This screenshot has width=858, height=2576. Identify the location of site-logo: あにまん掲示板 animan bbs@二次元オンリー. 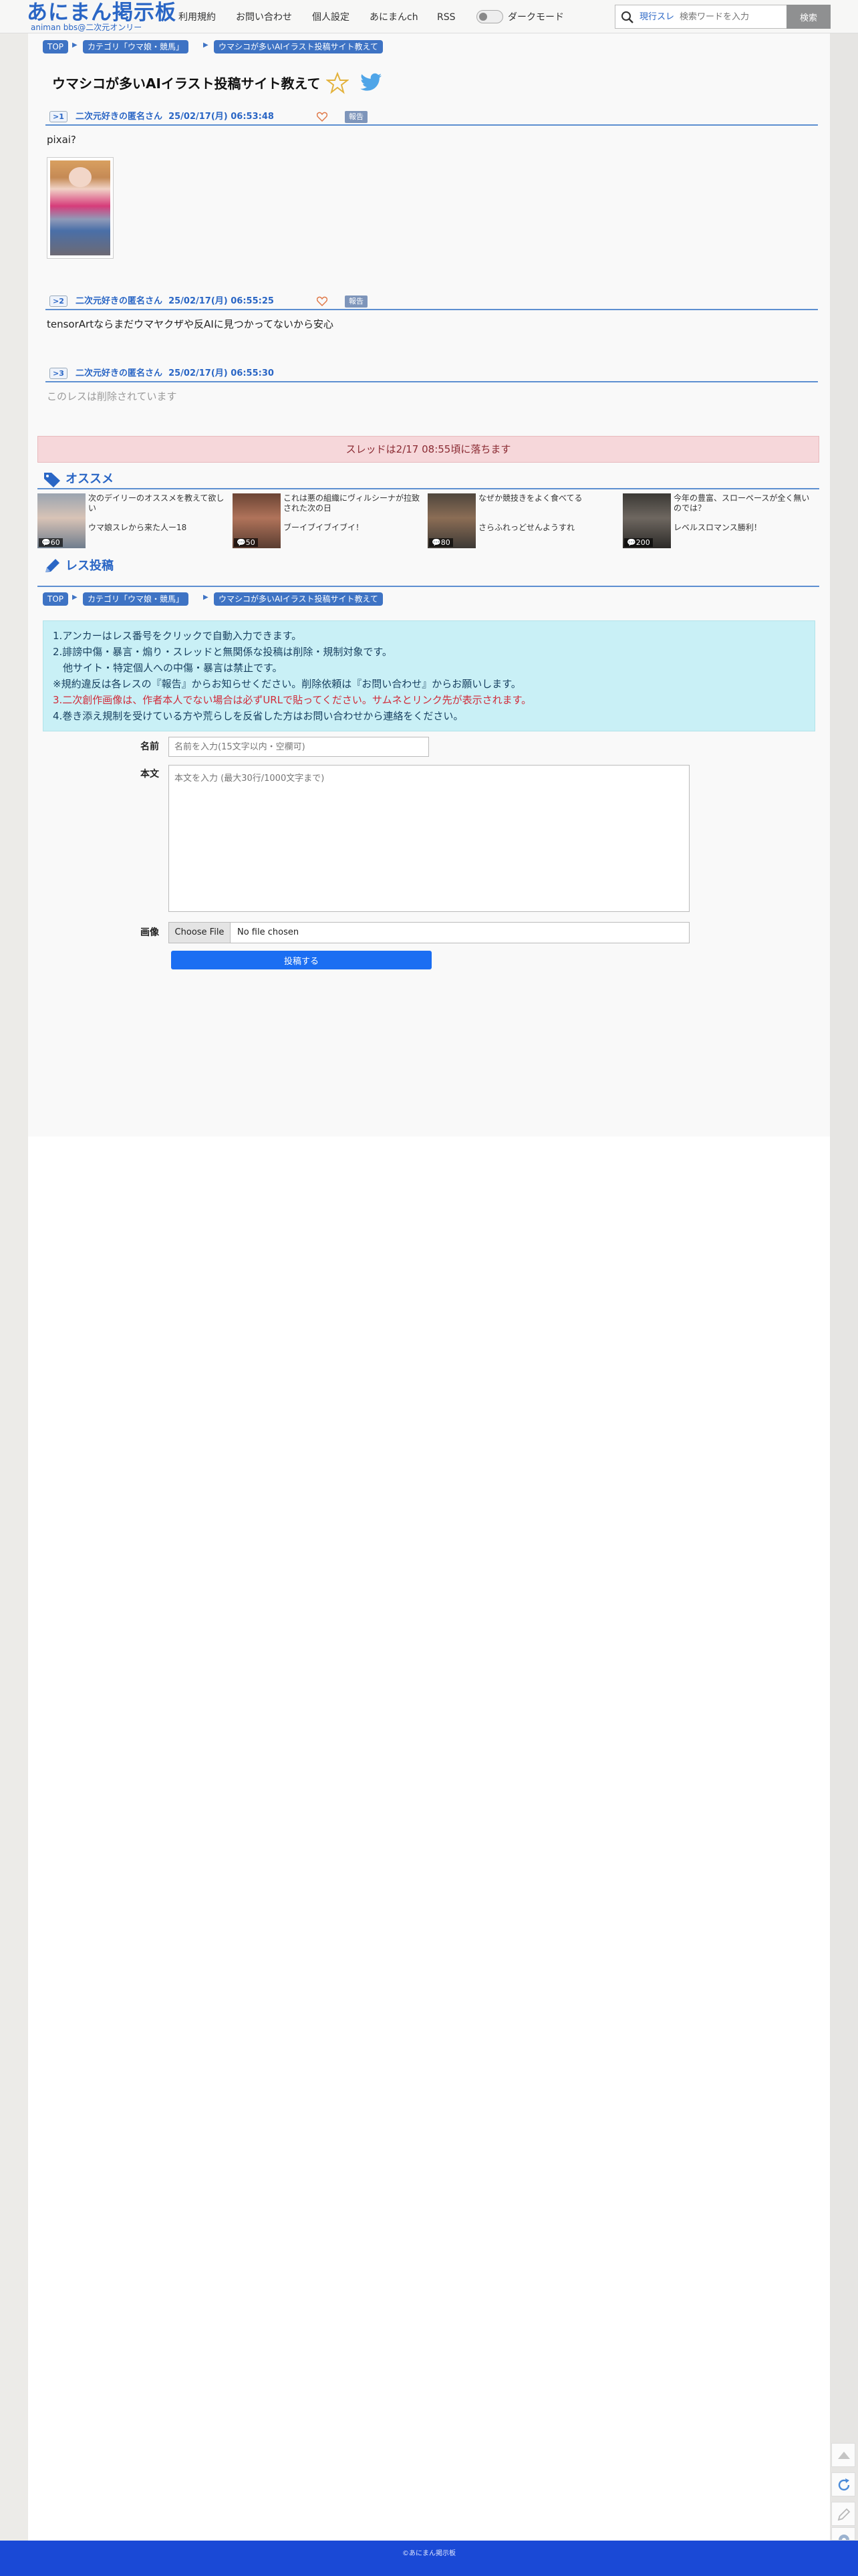
(101, 16).